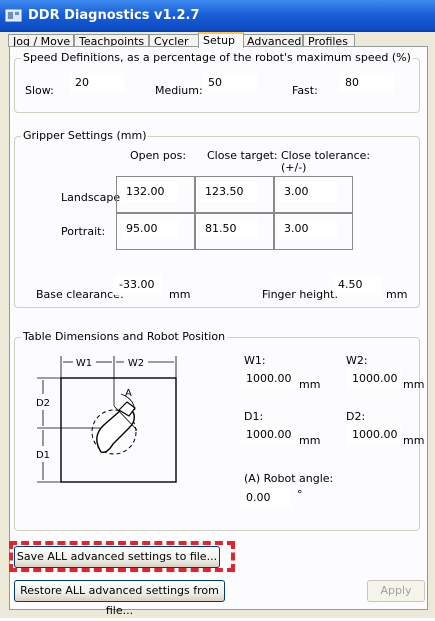 The height and width of the screenshot is (621, 435). Describe the element at coordinates (300, 294) in the screenshot. I see `finger-height-label: Finger height:` at that location.